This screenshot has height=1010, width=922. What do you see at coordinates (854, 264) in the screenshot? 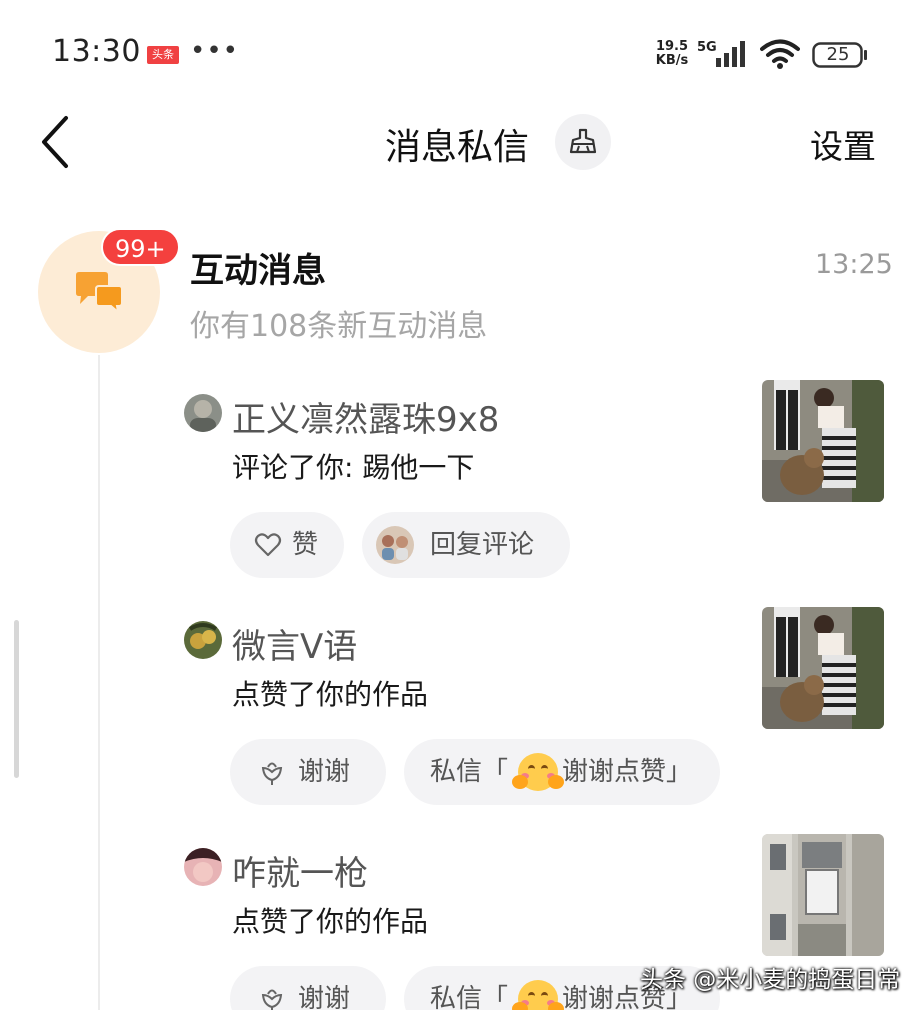
I see `interaction-time: 13:25` at bounding box center [854, 264].